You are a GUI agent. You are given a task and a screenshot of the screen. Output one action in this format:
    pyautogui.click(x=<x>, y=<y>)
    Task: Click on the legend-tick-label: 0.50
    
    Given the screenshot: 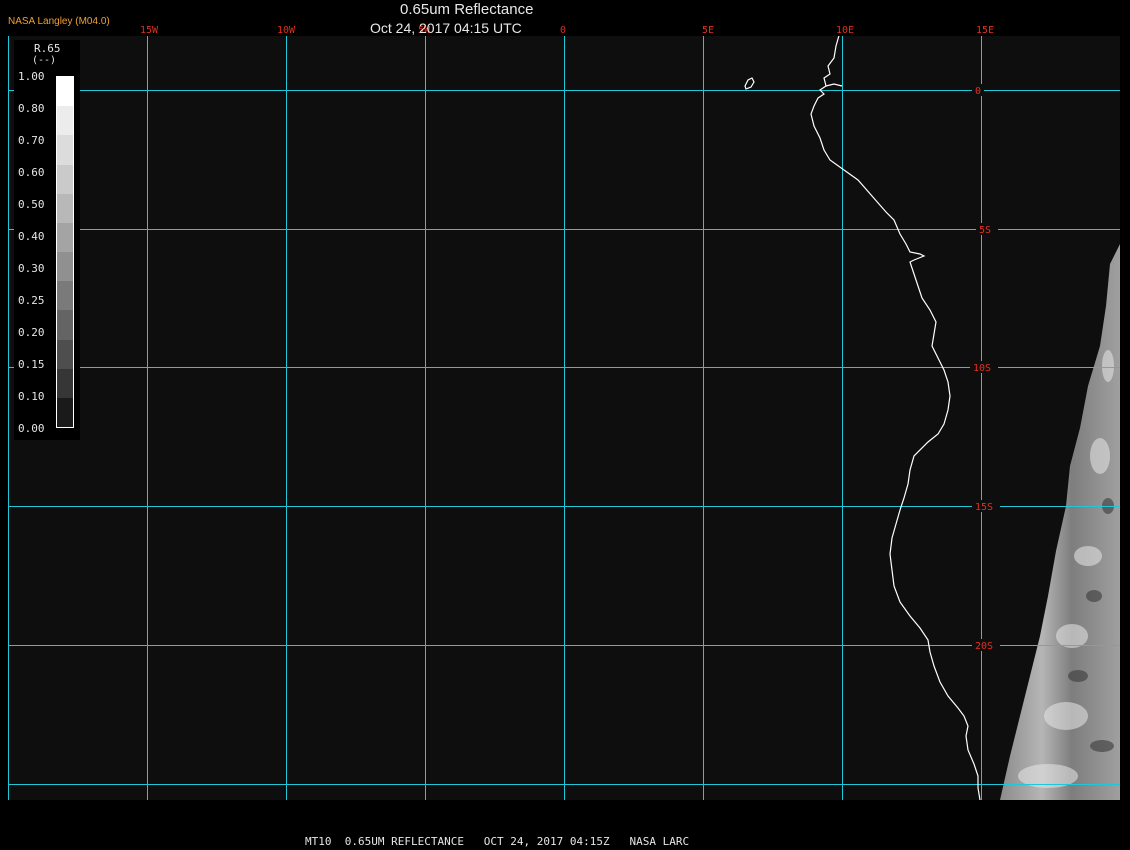 What is the action you would take?
    pyautogui.click(x=31, y=204)
    